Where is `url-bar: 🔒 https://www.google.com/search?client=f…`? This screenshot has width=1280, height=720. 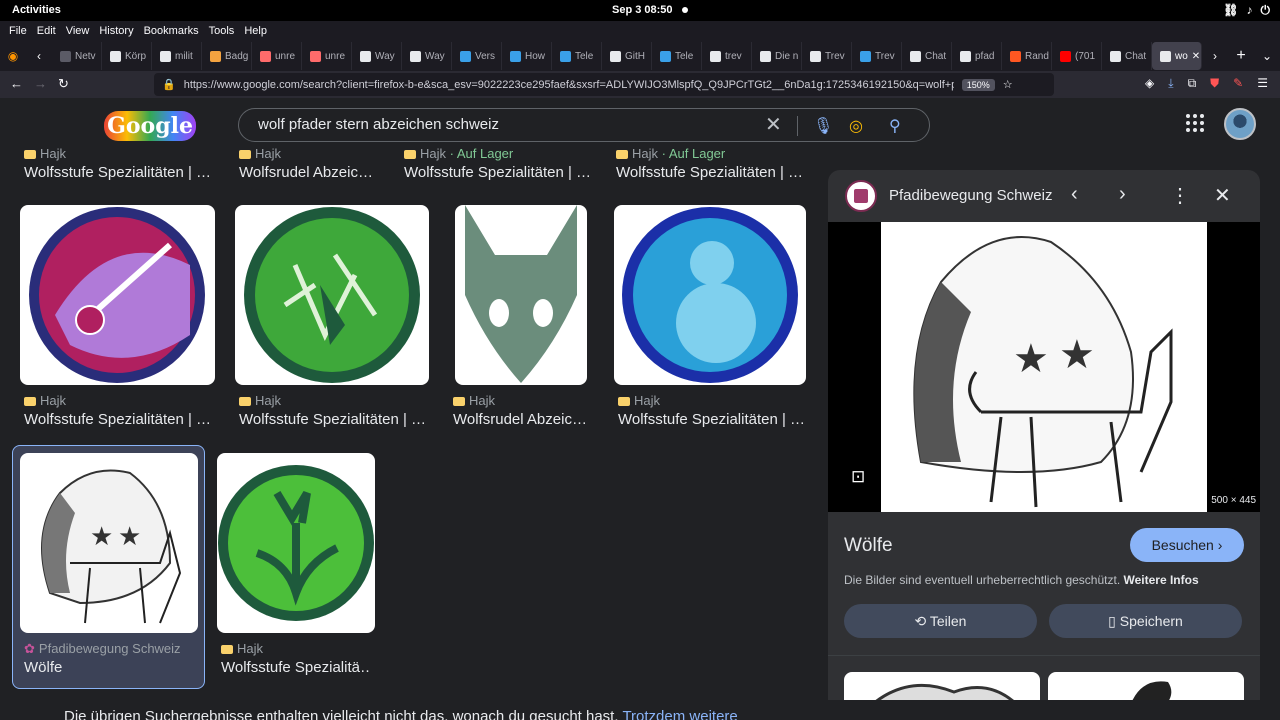
url-bar: 🔒 https://www.google.com/search?client=f… is located at coordinates (604, 84).